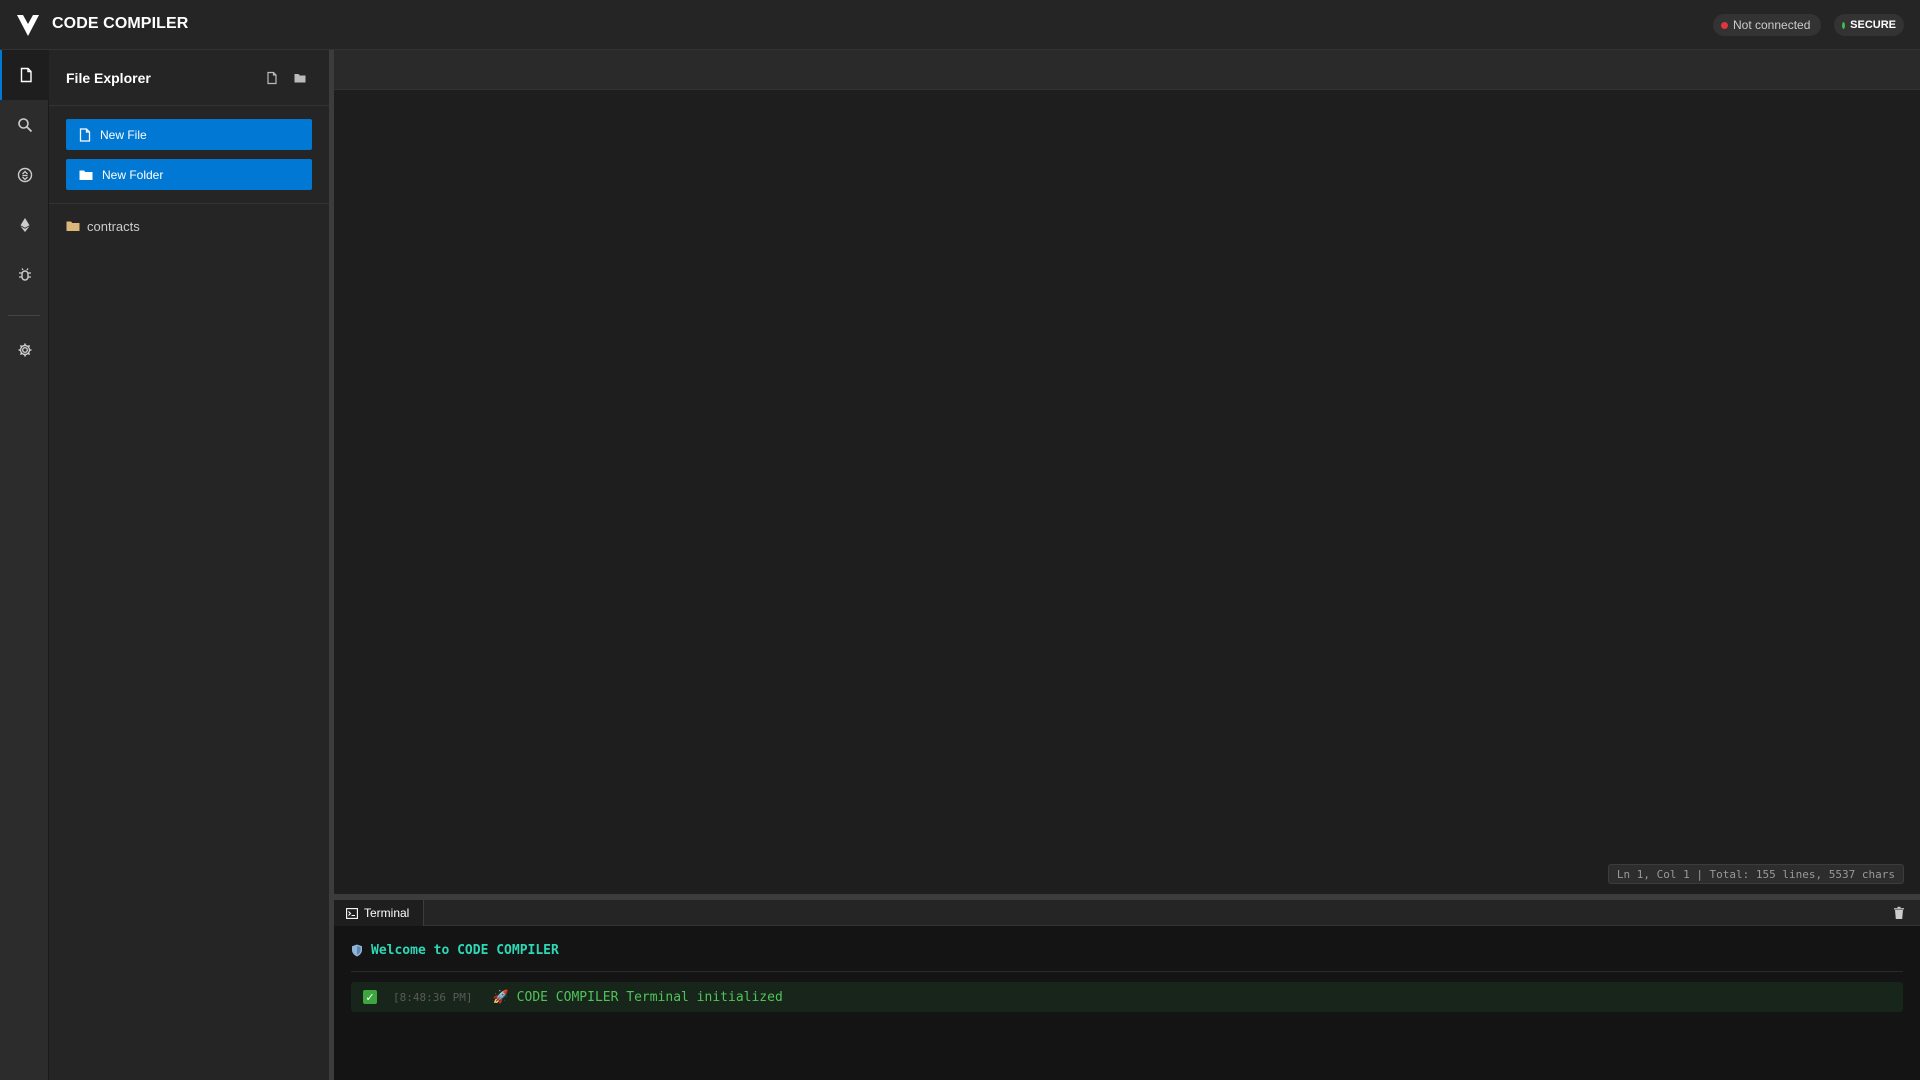 This screenshot has height=1080, width=1920. I want to click on ethereum-icon, so click(24, 225).